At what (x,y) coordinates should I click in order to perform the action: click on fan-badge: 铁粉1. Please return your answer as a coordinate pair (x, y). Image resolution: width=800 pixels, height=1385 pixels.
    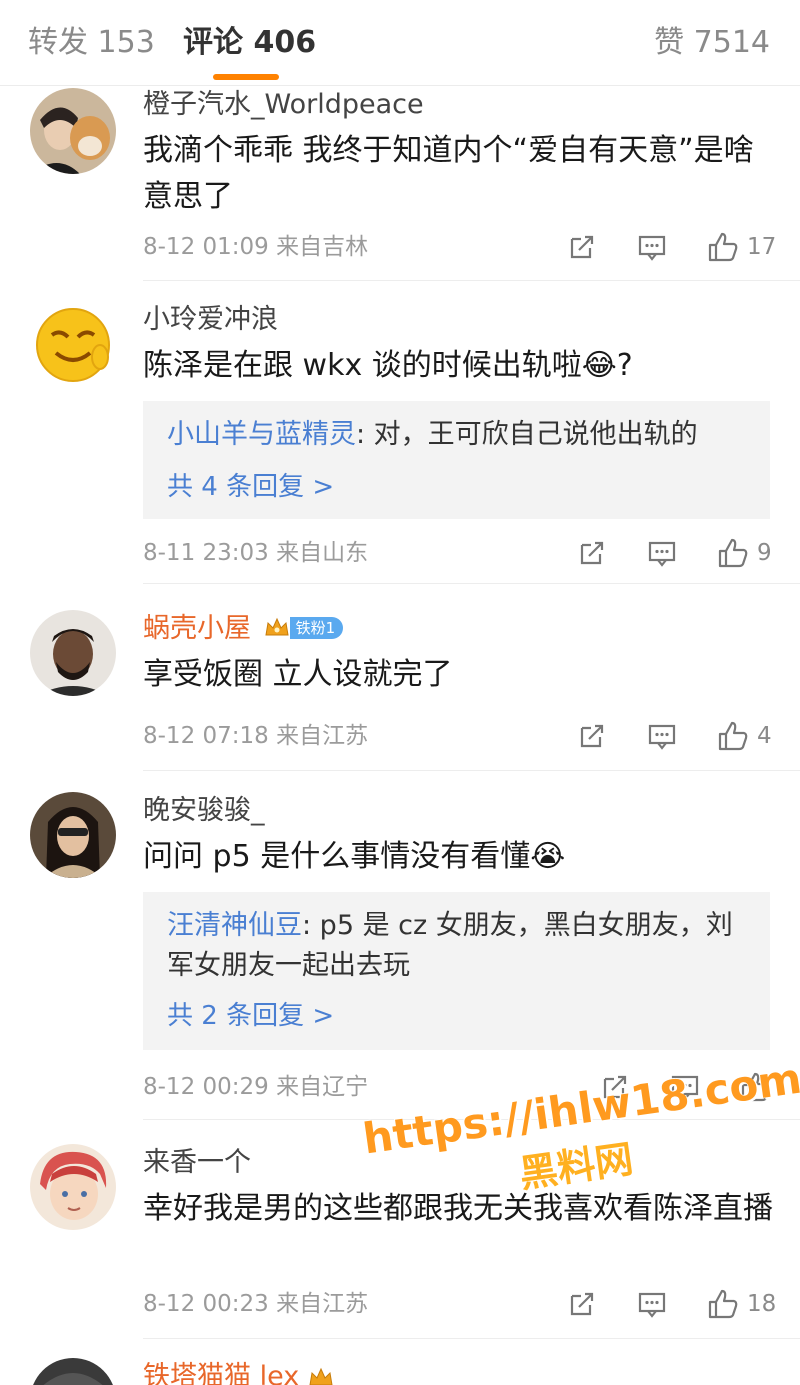
    Looking at the image, I should click on (304, 628).